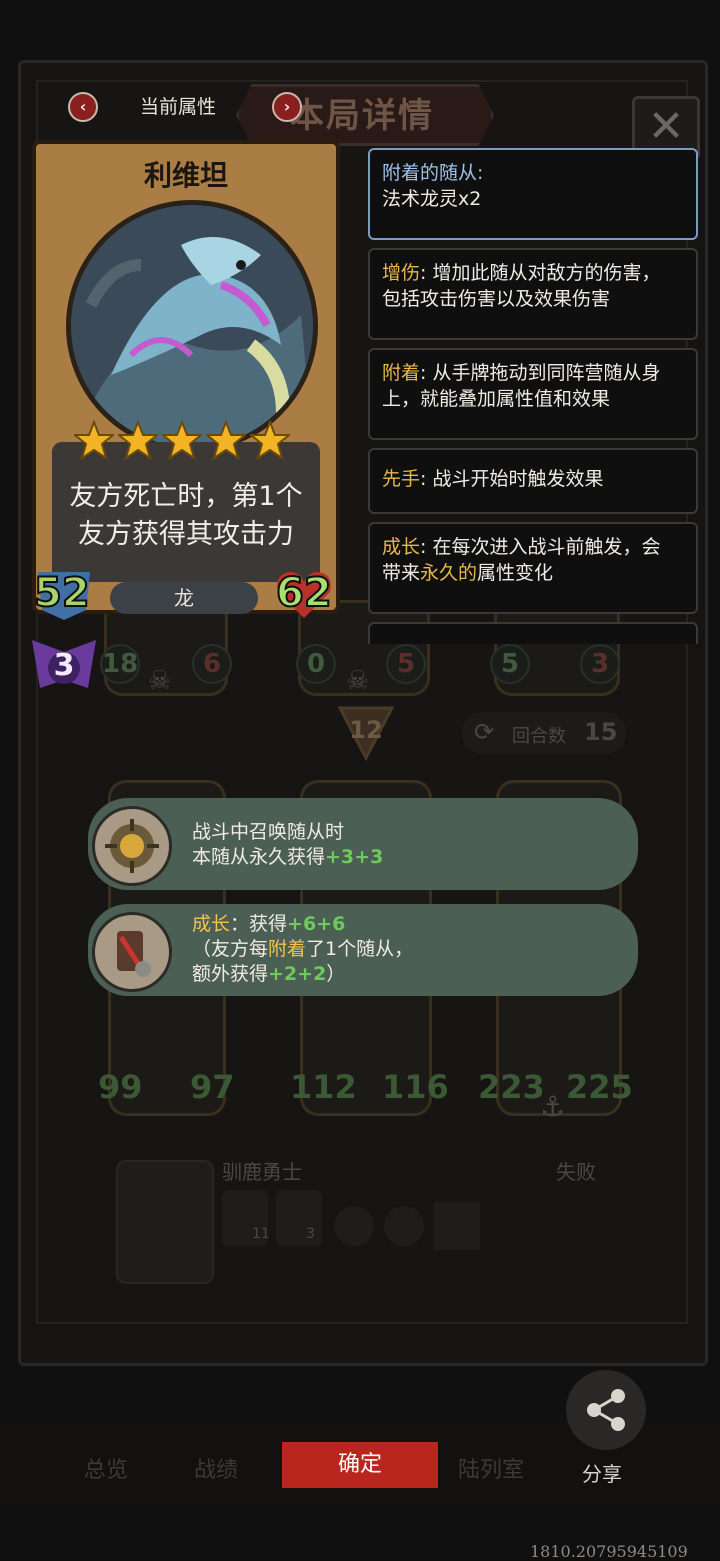  I want to click on keyword-text: 法术龙灵x2, so click(432, 199).